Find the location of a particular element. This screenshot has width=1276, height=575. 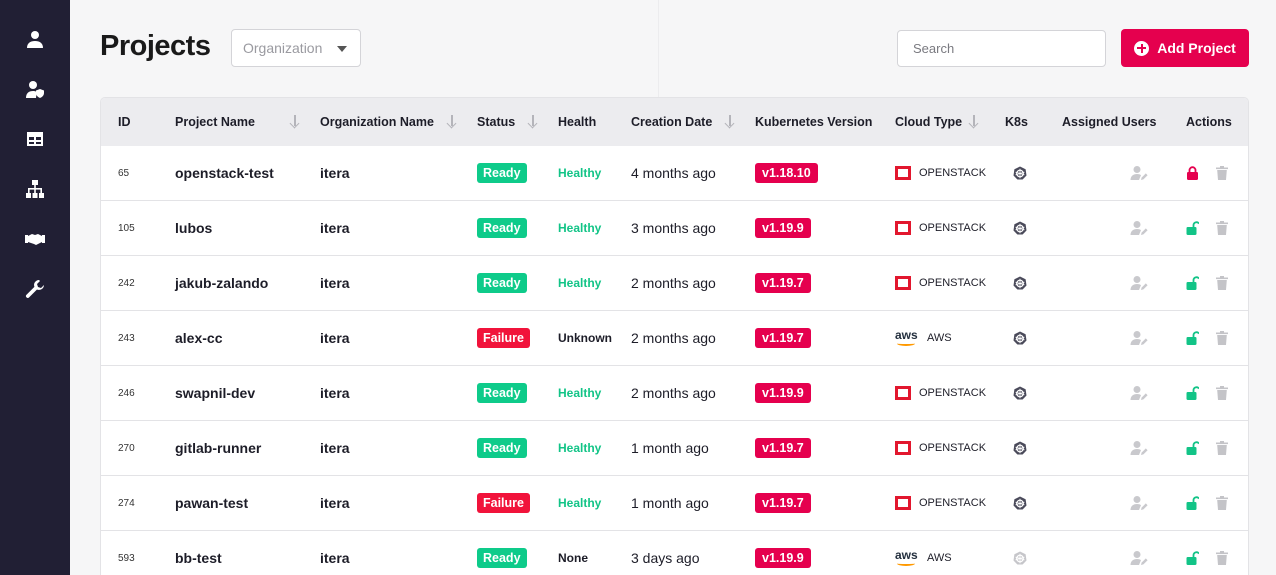

project-name: openstack-test is located at coordinates (224, 173).